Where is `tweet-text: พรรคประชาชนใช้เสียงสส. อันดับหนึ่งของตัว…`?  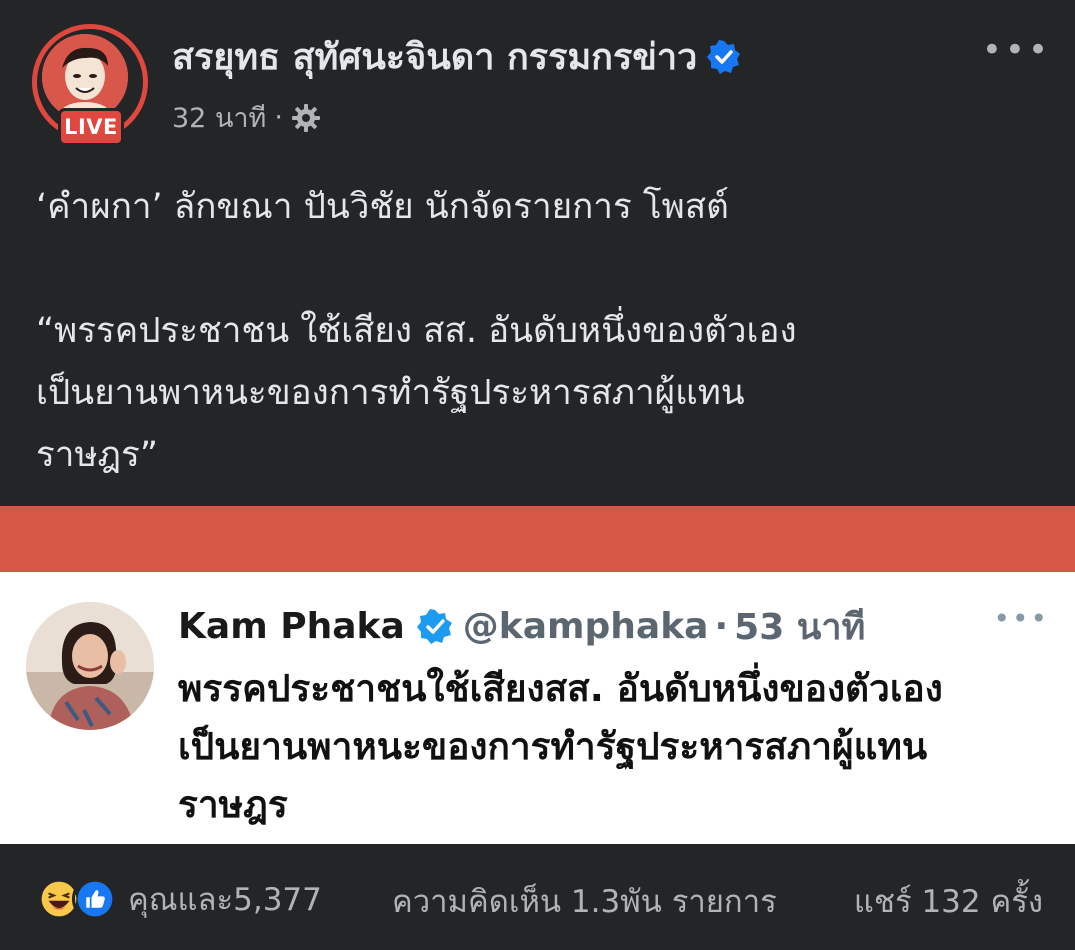 tweet-text: พรรคประชาชนใช้เสียงสส. อันดับหนึ่งของตัว… is located at coordinates (608, 747).